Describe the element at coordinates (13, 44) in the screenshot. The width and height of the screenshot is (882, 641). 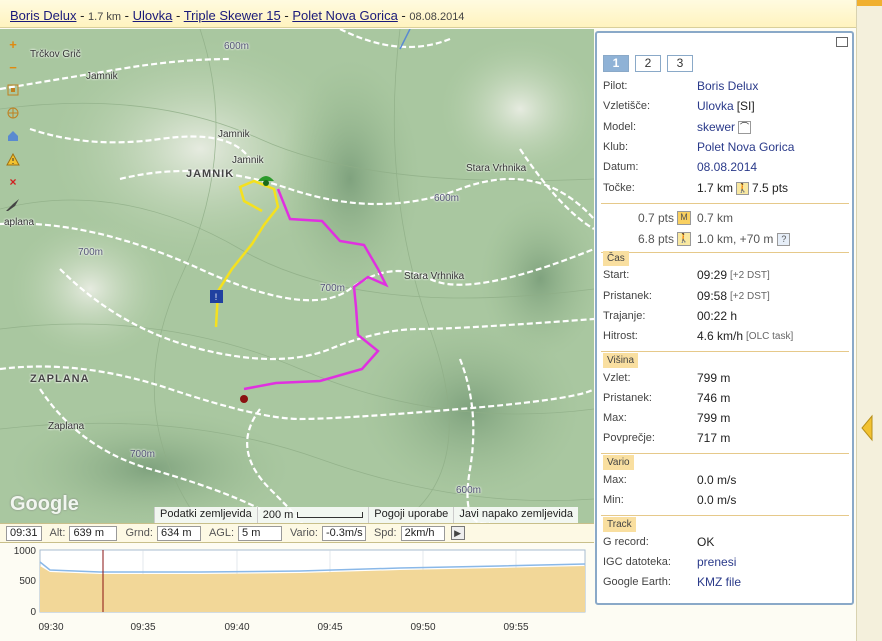
I see `zoom-in-icon: +` at that location.